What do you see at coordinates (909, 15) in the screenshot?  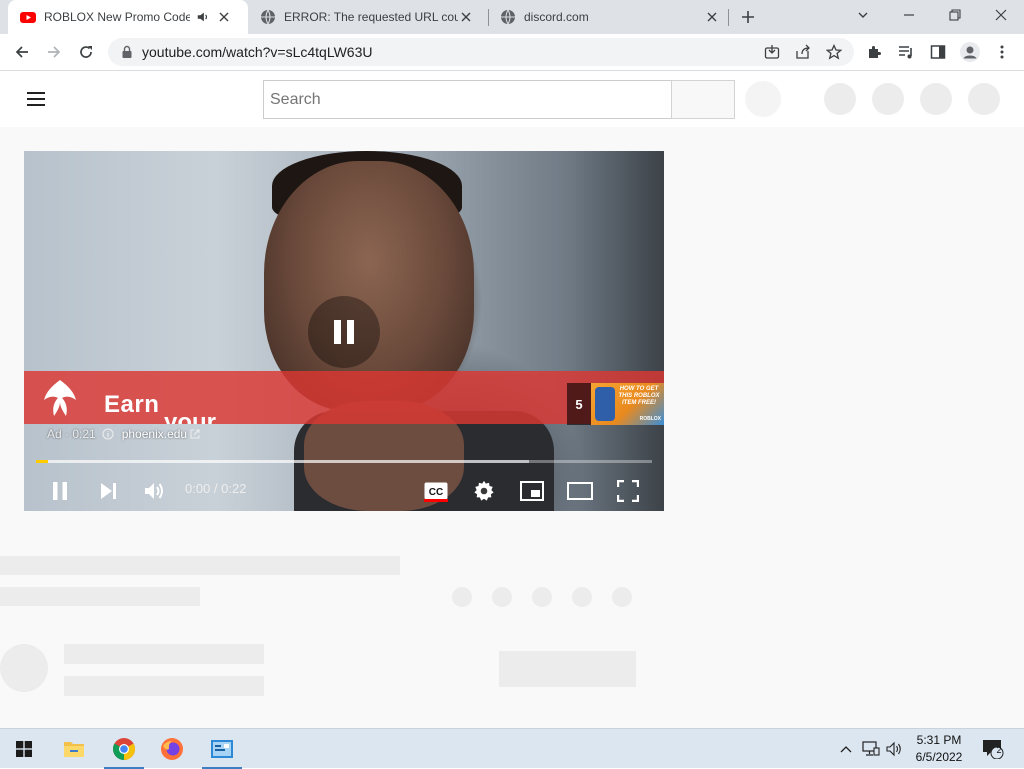 I see `minimize-button` at bounding box center [909, 15].